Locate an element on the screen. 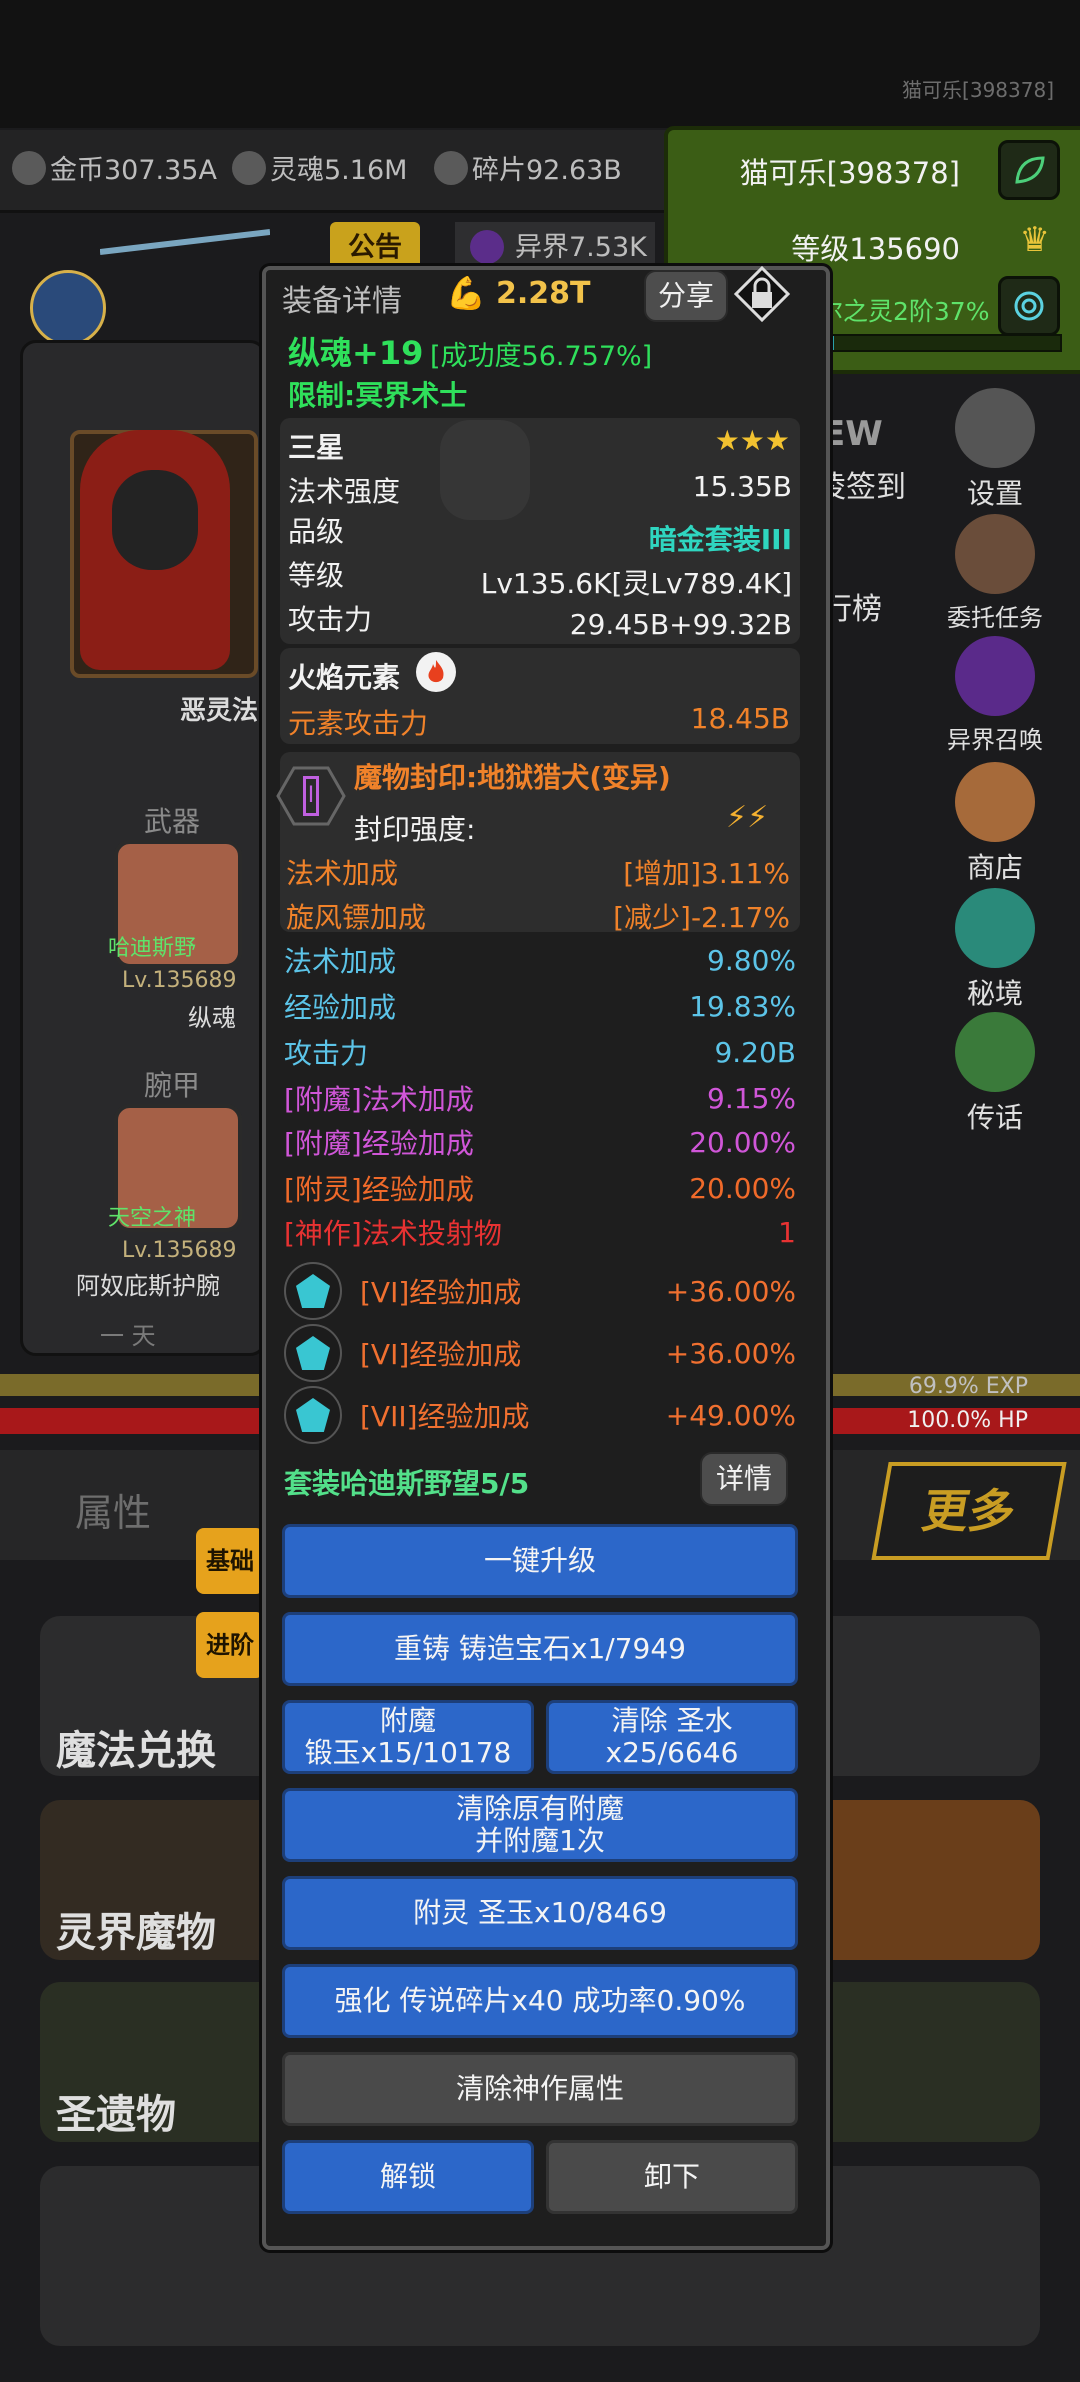  set-bonus-label: 套装哈迪斯野望5/5 is located at coordinates (407, 1483).